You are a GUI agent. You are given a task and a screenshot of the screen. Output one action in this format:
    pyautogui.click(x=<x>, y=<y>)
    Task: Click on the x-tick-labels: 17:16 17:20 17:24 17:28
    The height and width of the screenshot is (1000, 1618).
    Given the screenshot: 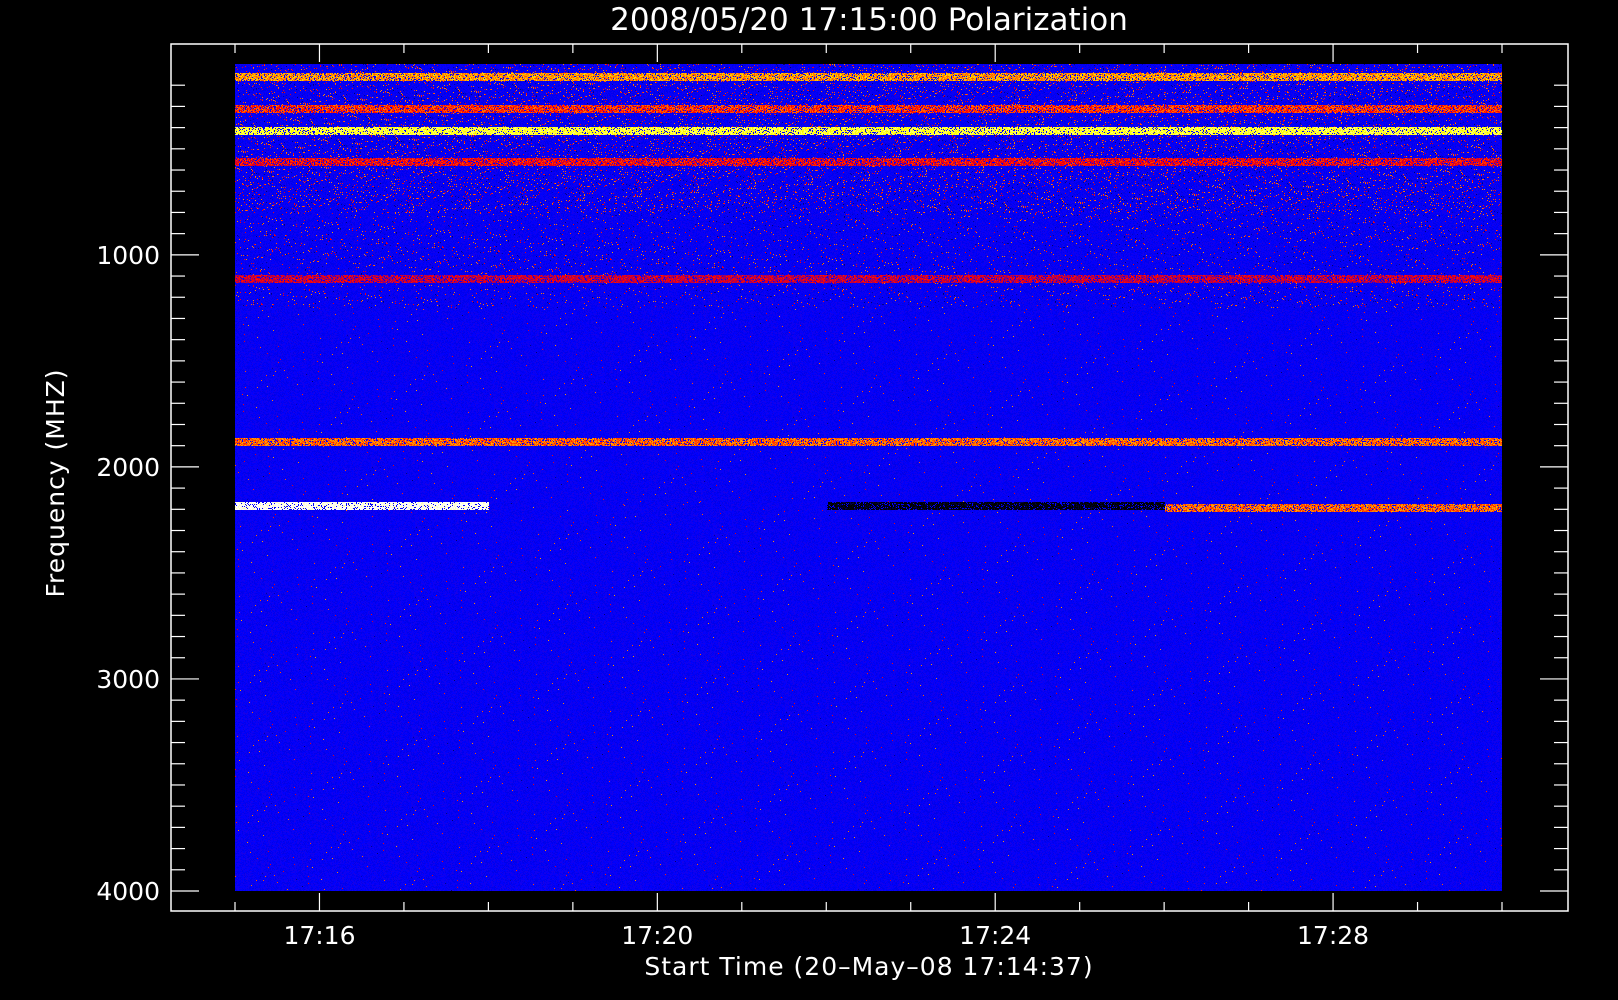 What is the action you would take?
    pyautogui.click(x=826, y=935)
    